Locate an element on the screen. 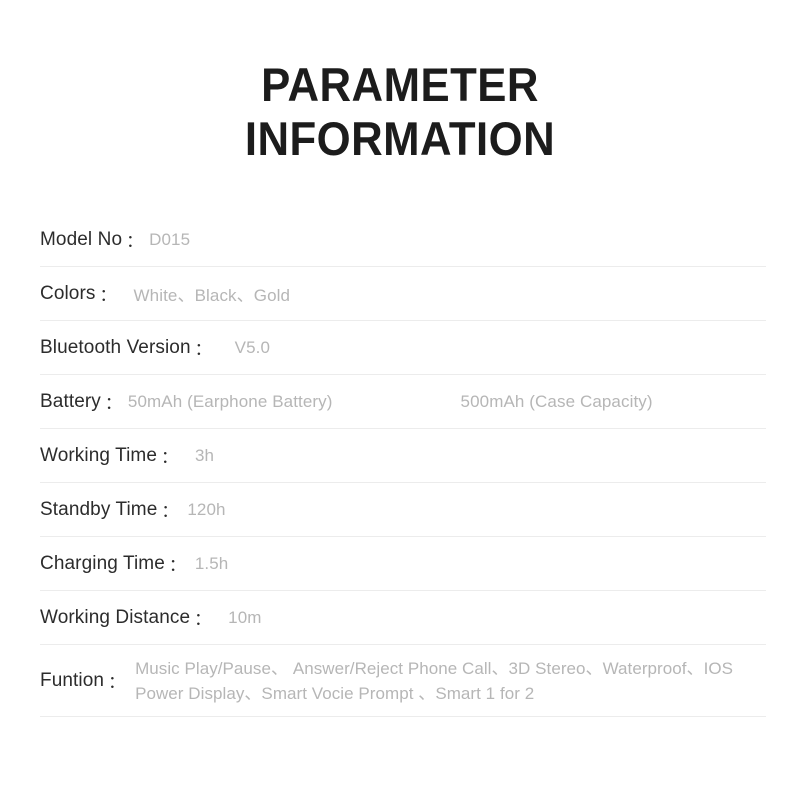 The image size is (800, 800). spec-value-colors: White、Black、Gold is located at coordinates (212, 295).